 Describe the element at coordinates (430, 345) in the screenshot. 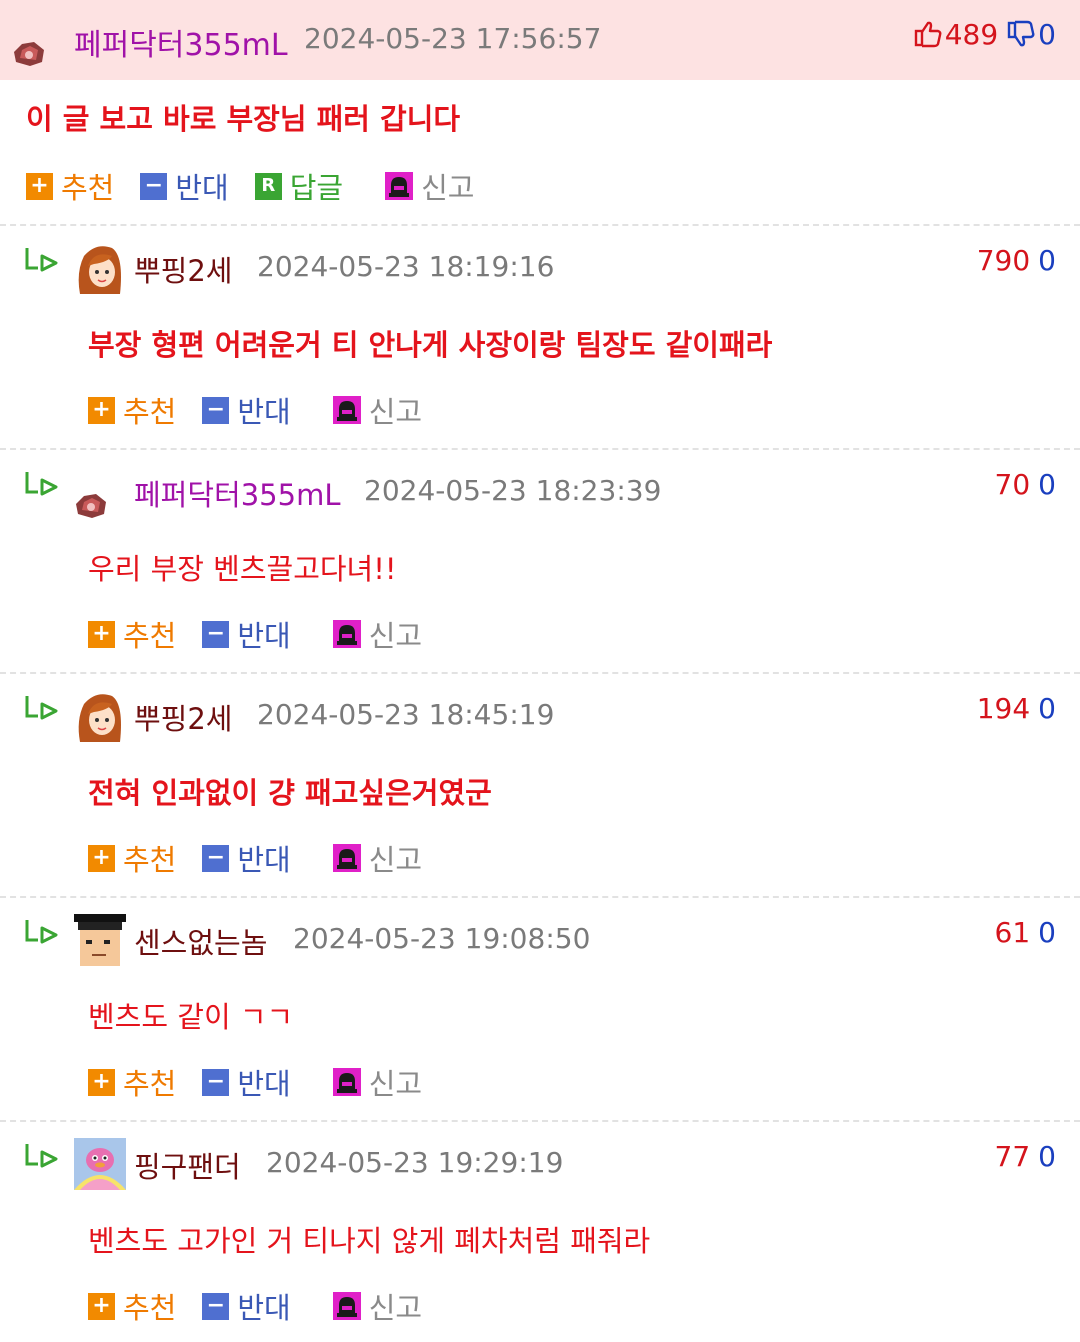

I see `comment-body: 부장 형편 어려운거 티 안나게 사장이랑 팀장도 같이패라` at that location.